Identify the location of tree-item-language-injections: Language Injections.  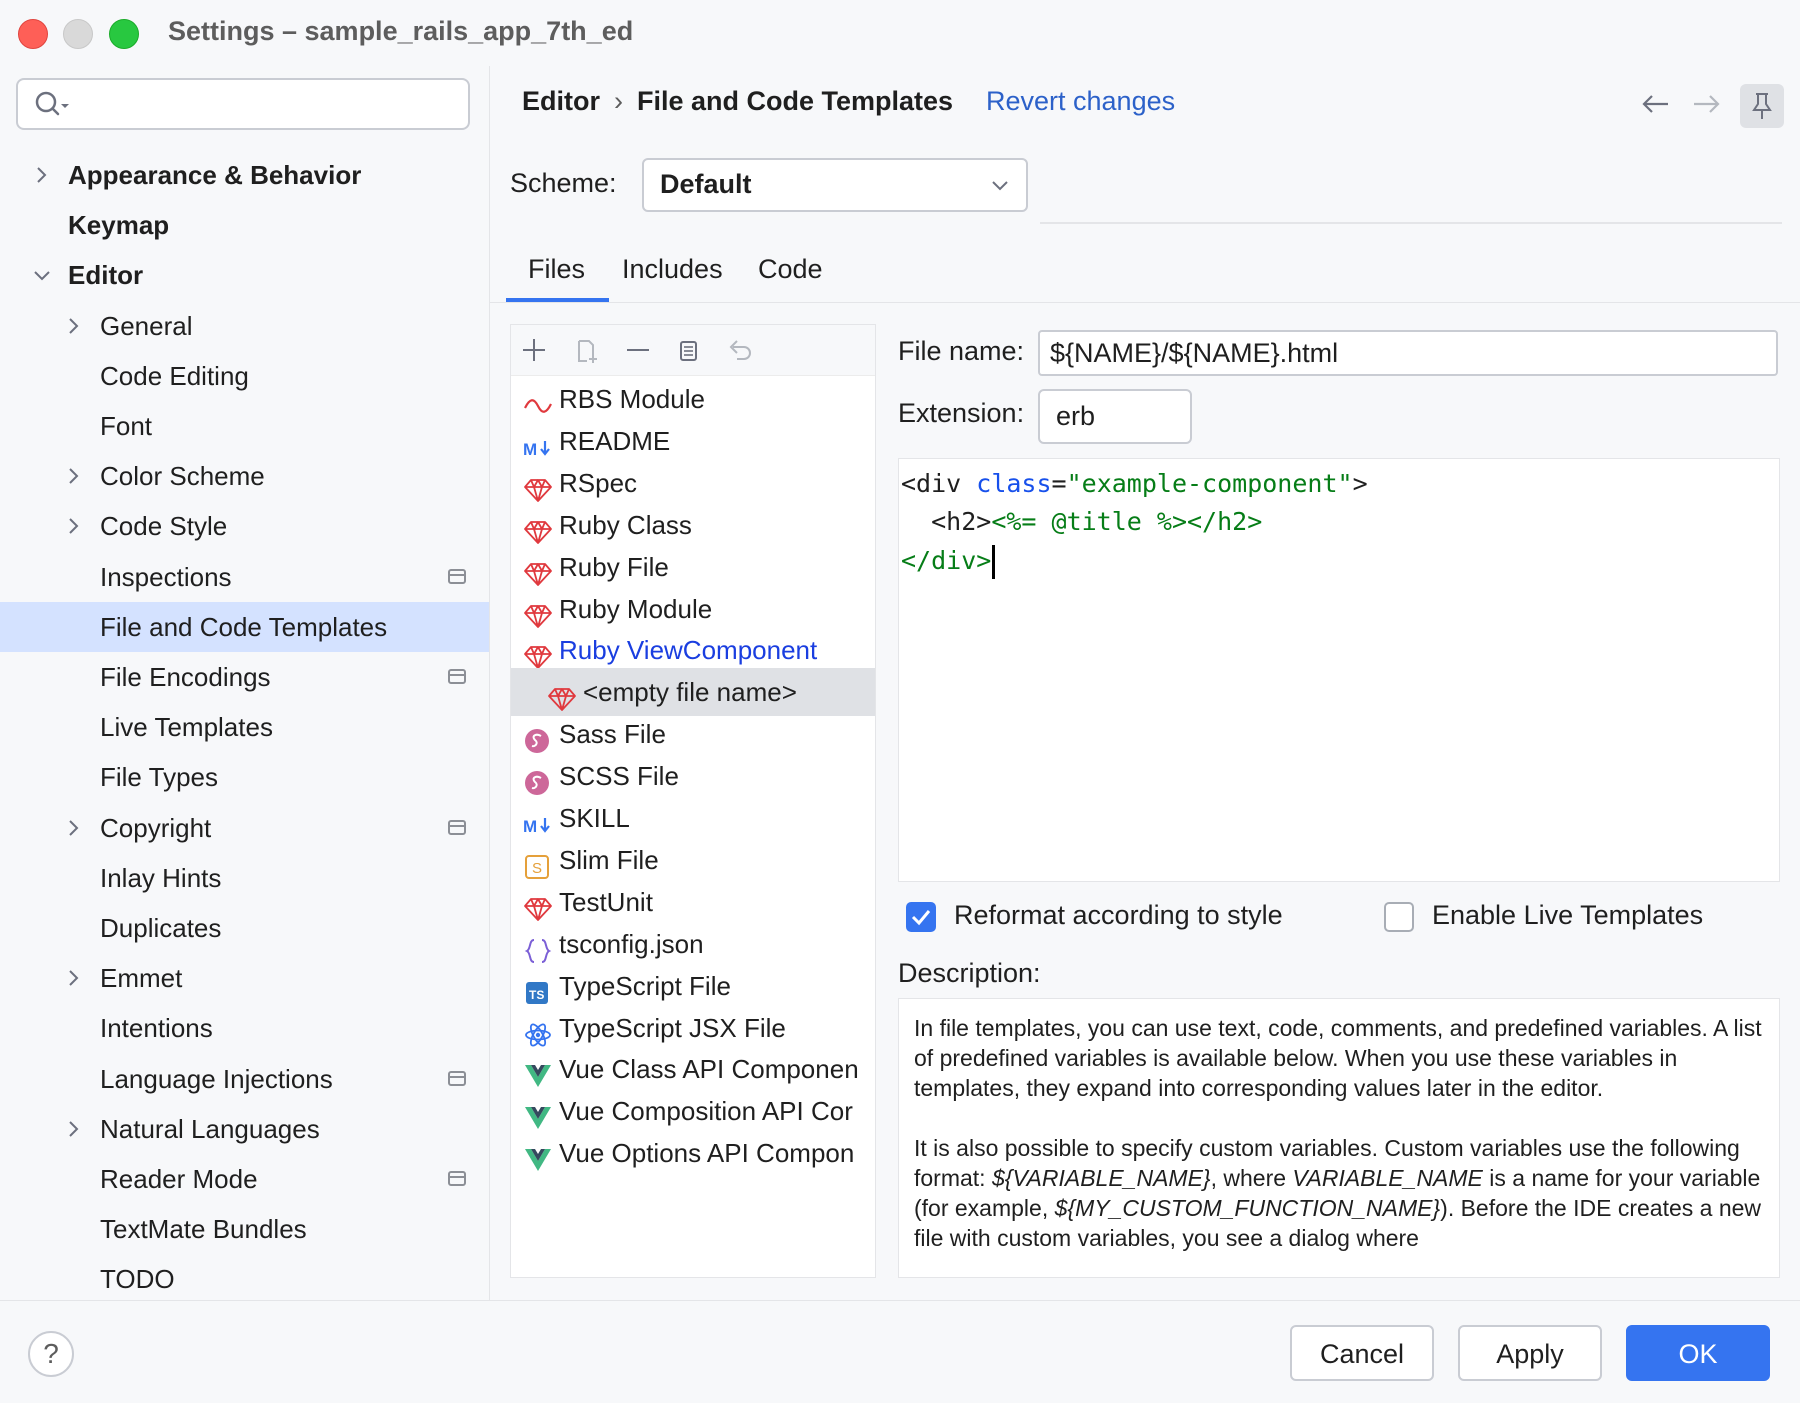
(244, 1079).